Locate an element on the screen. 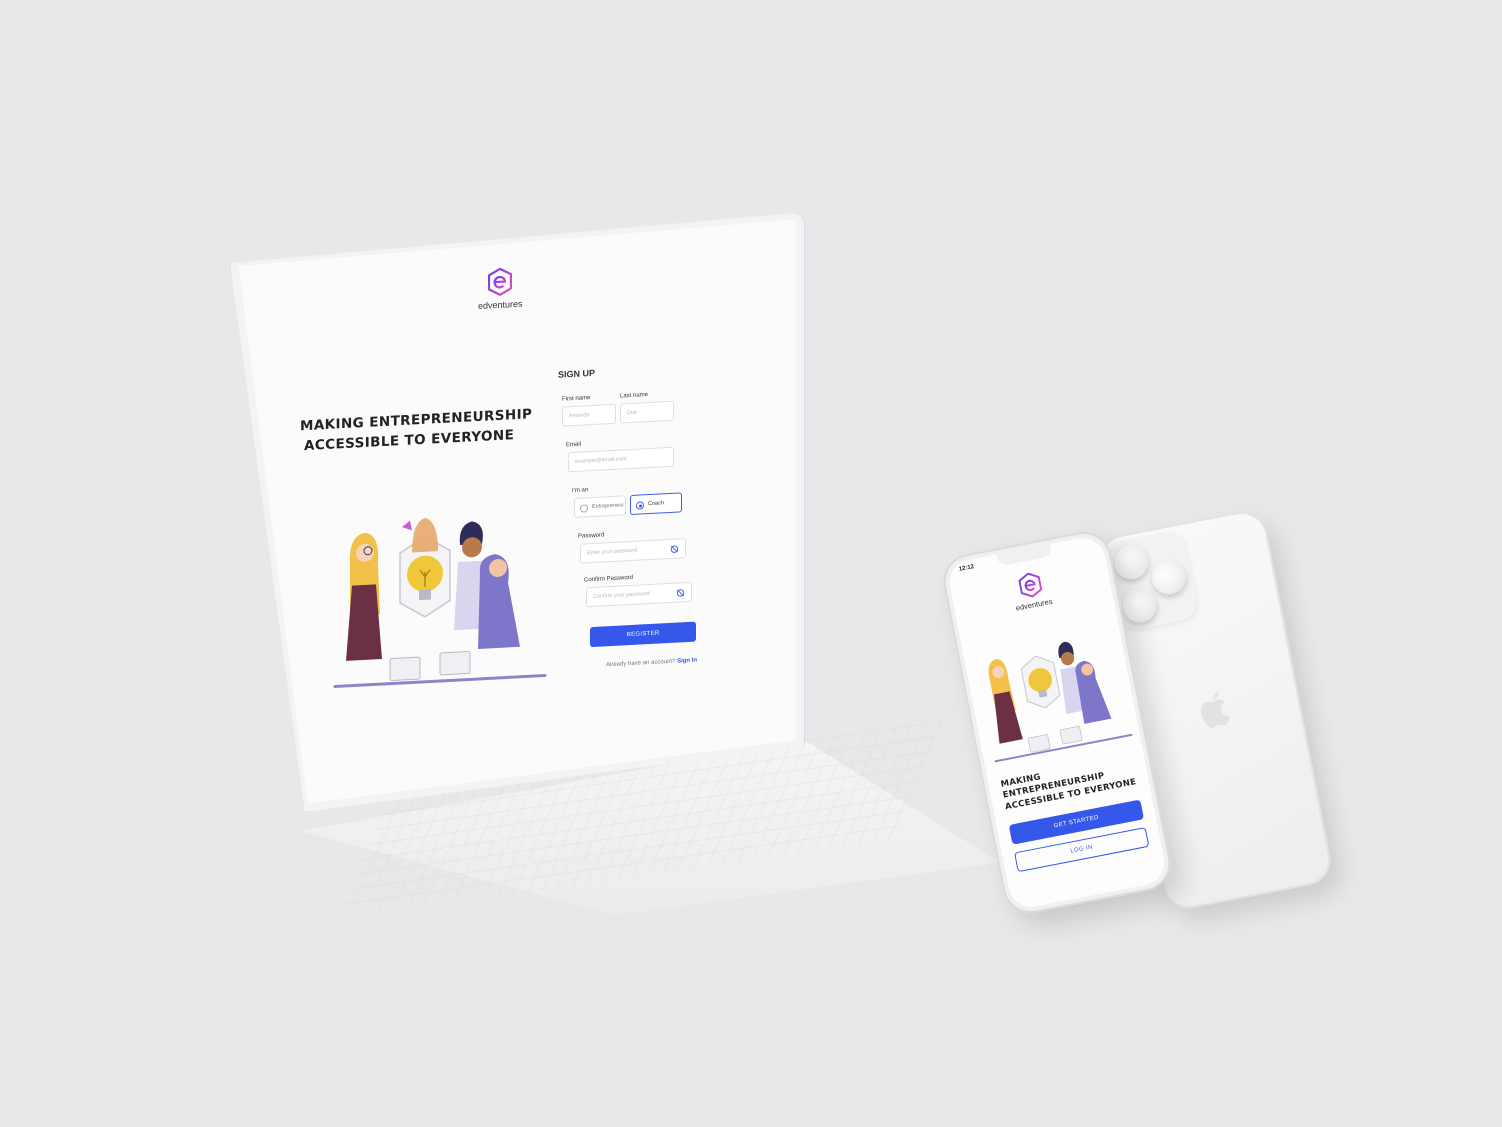  role-option-label: Entrepreneur is located at coordinates (608, 506).